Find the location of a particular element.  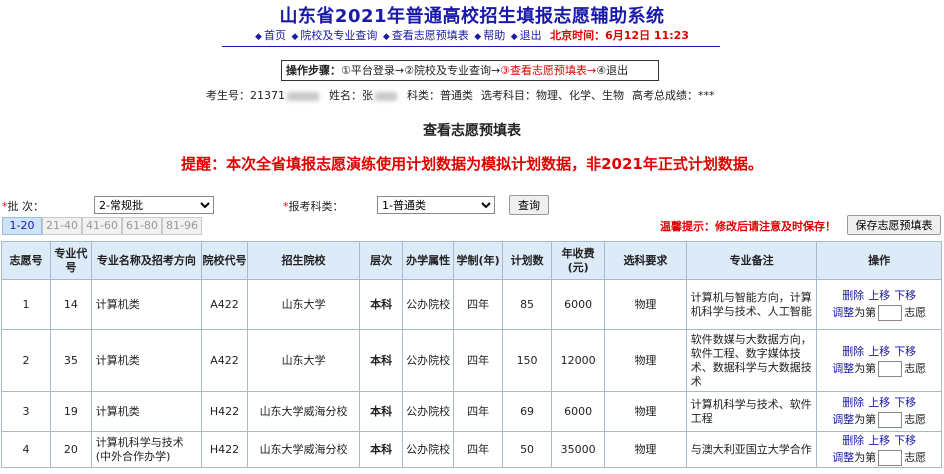

nav-help-link: 帮助 is located at coordinates (494, 35).